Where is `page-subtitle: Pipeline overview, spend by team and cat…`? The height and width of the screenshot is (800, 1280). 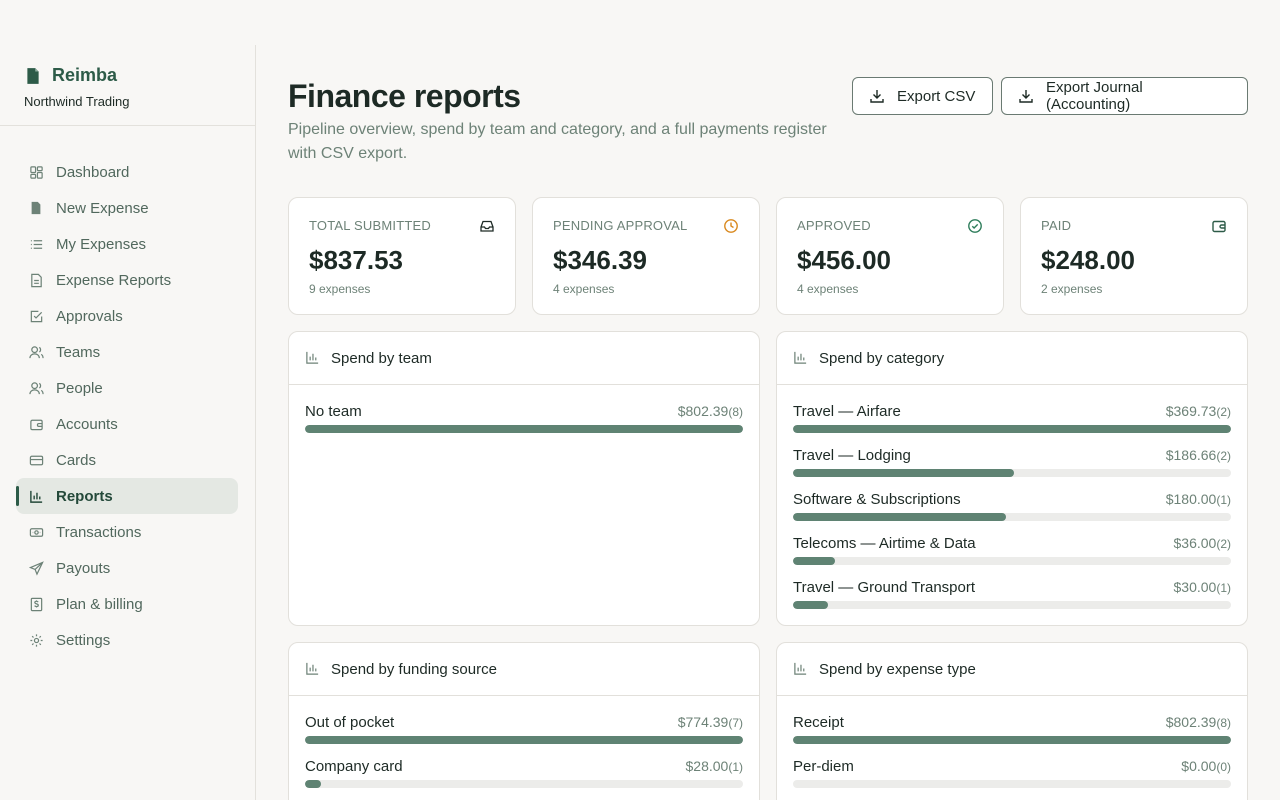
page-subtitle: Pipeline overview, spend by team and cat… is located at coordinates (557, 141).